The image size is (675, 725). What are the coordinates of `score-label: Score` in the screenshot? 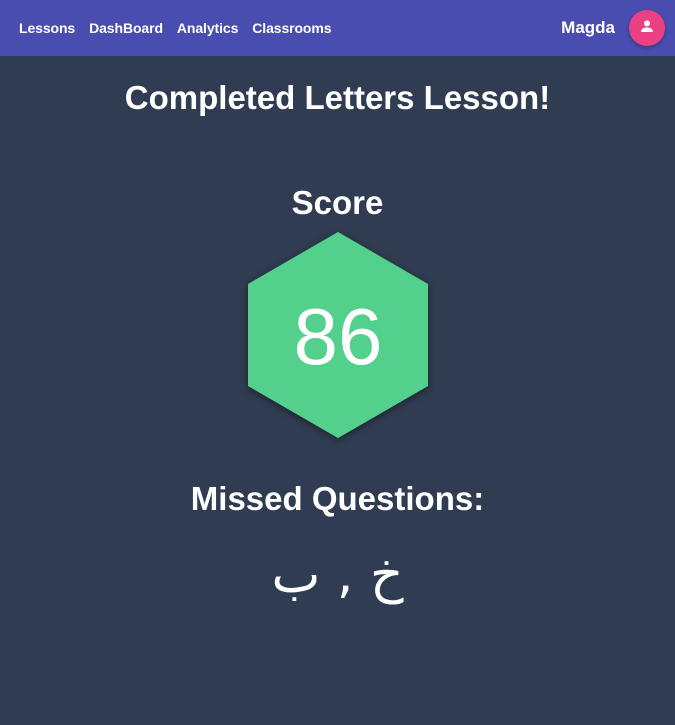 It's located at (337, 202).